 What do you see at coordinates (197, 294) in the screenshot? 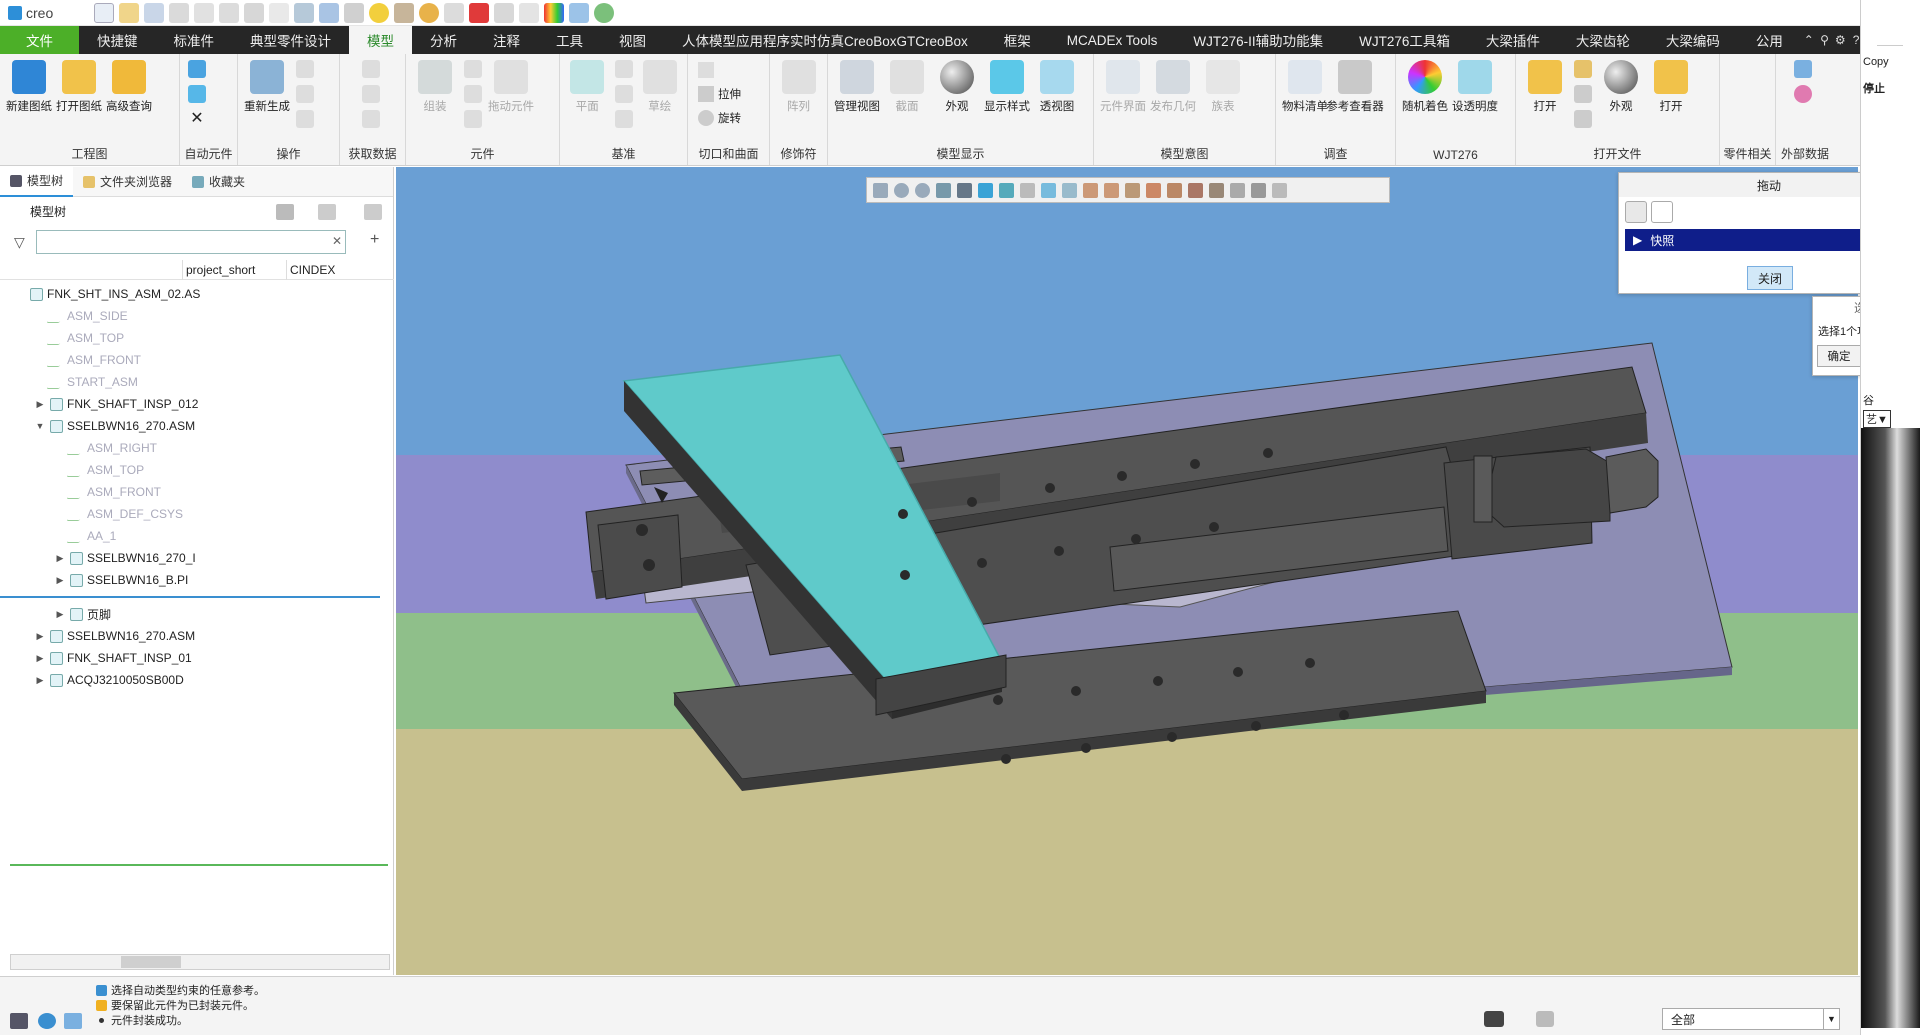
I see `tree-row: FNK_SHT_INS_ASM_02.AS` at bounding box center [197, 294].